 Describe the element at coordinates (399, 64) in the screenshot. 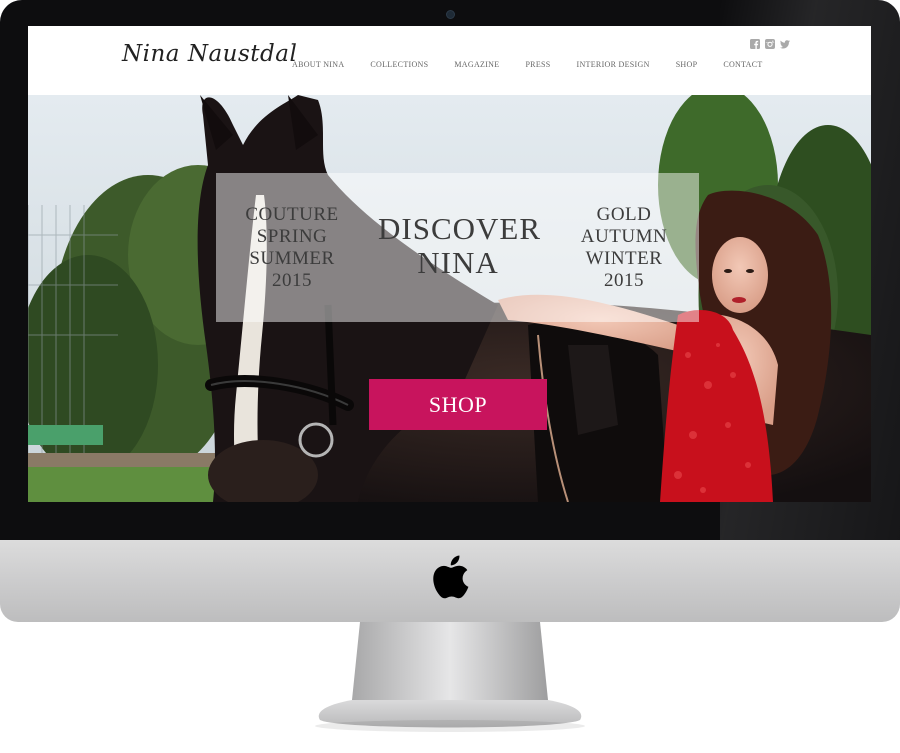

I see `nav-collections: COLLECTIONS` at that location.